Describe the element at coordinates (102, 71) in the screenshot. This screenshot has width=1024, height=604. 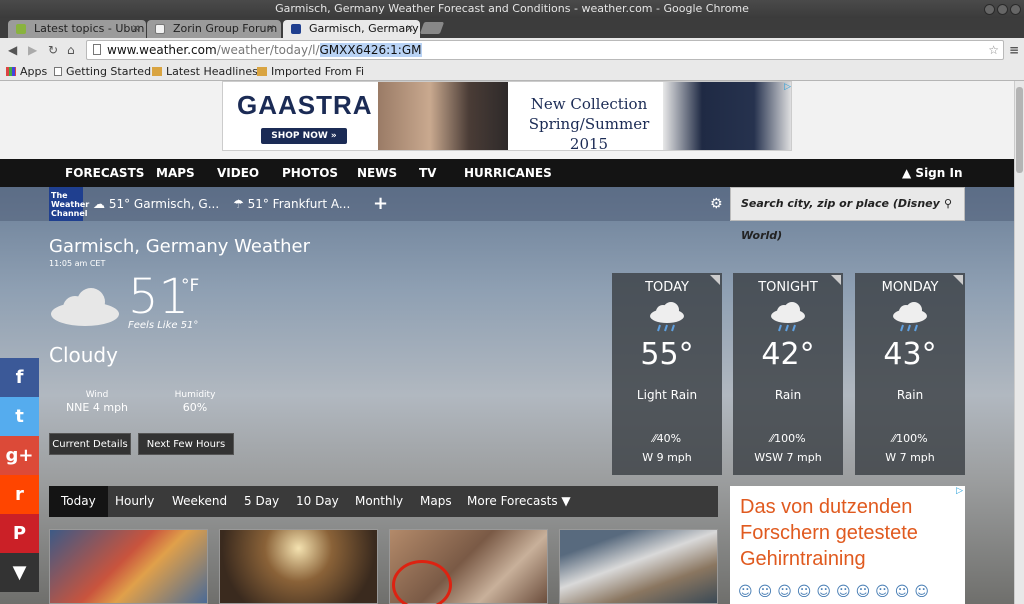
I see `bookmark-getting-started: Getting Started` at that location.